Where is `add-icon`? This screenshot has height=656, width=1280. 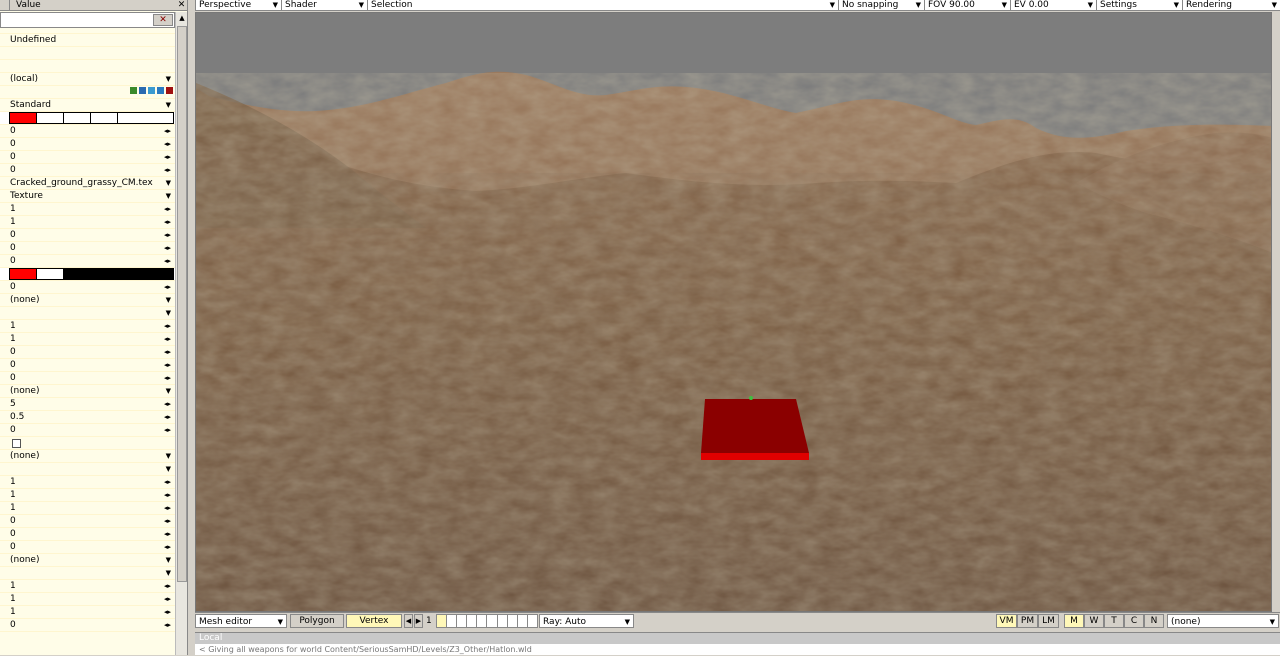 add-icon is located at coordinates (133, 90).